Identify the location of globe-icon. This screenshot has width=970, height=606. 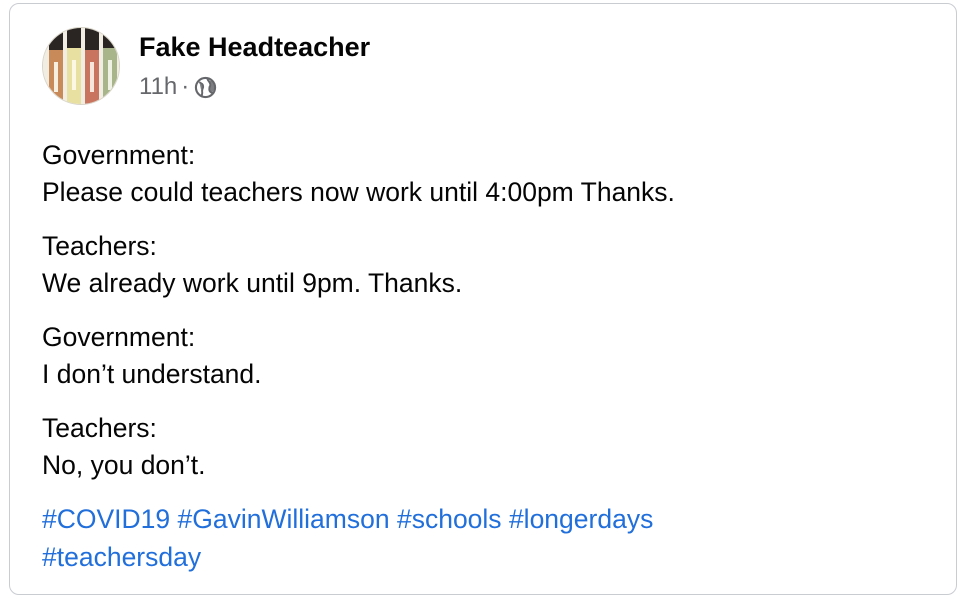
(205, 87).